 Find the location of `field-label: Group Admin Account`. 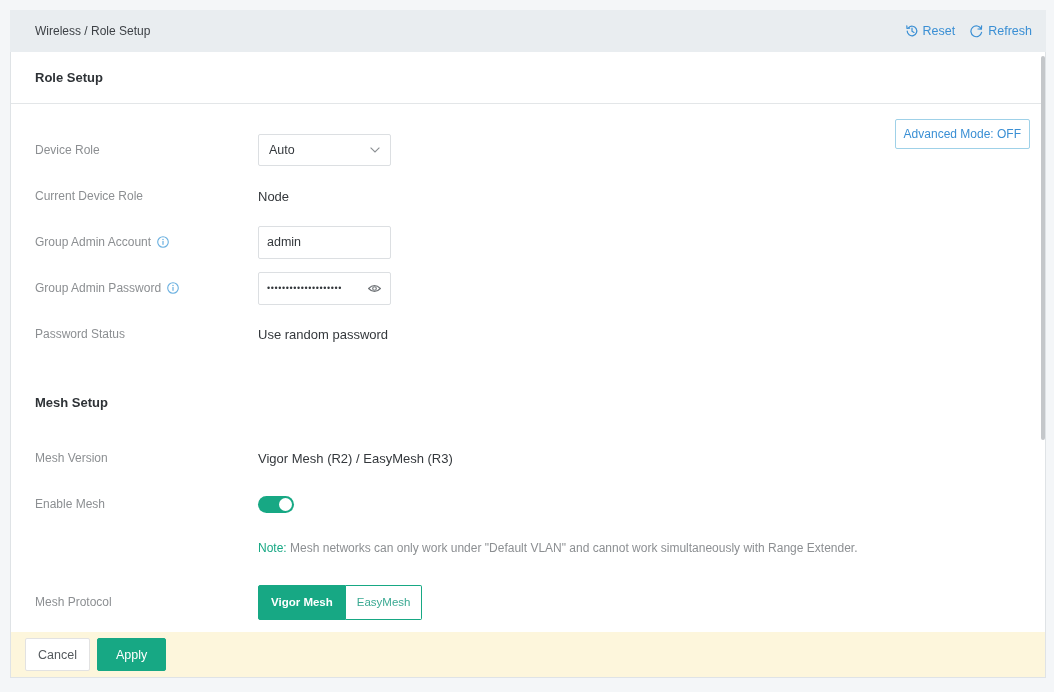

field-label: Group Admin Account is located at coordinates (93, 242).